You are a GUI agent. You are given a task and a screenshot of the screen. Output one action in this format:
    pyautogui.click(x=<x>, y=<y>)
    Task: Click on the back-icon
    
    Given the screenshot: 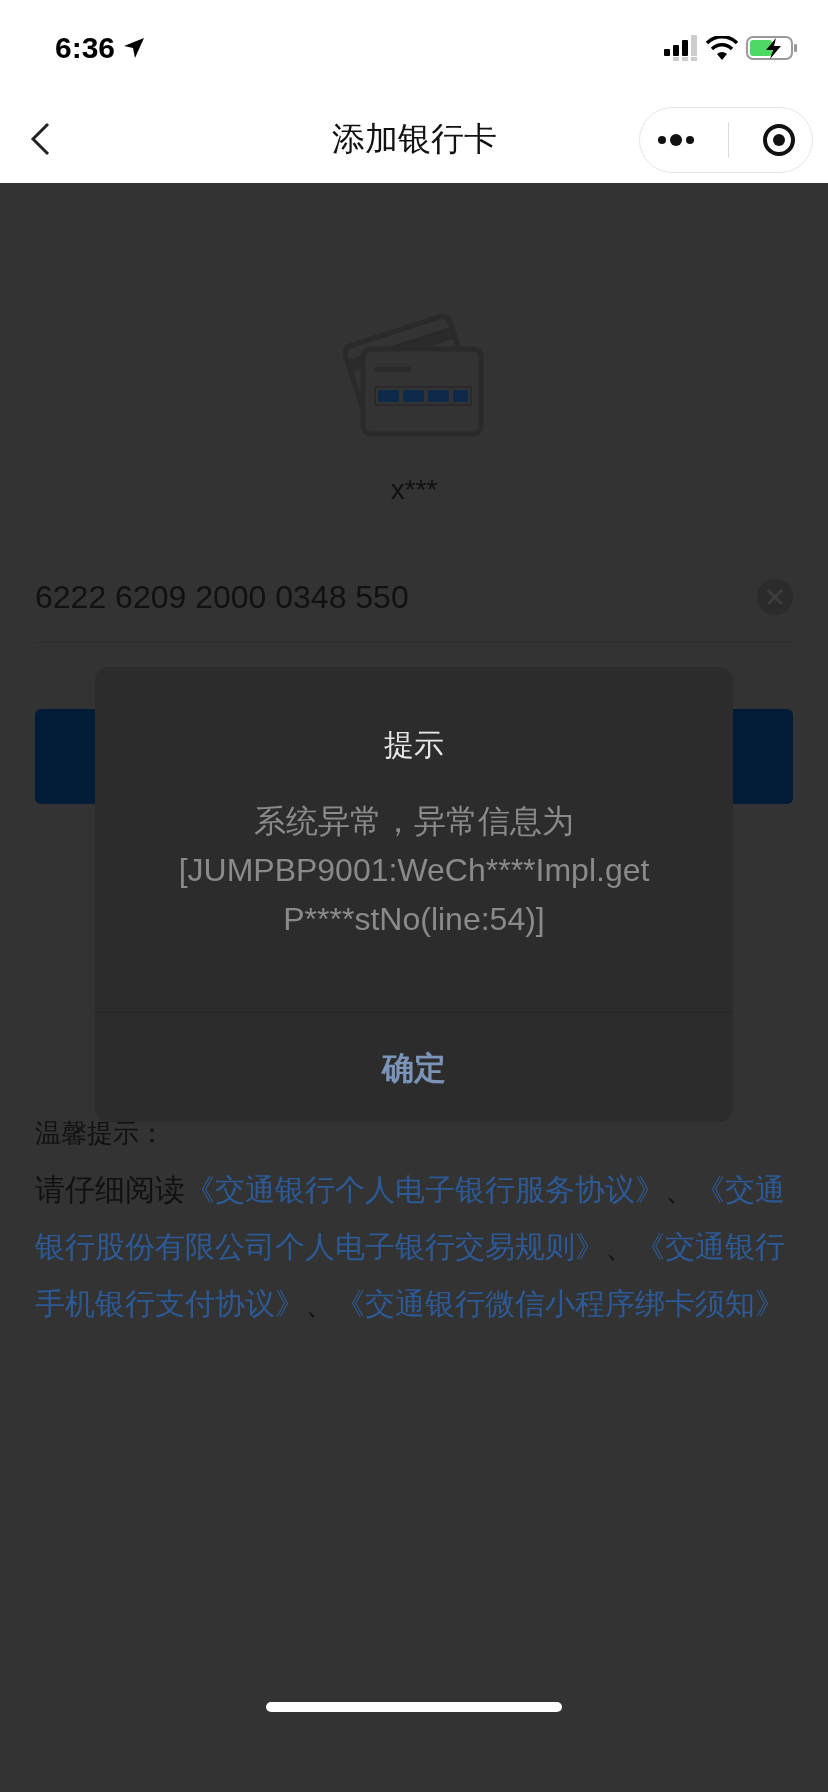 What is the action you would take?
    pyautogui.click(x=40, y=139)
    